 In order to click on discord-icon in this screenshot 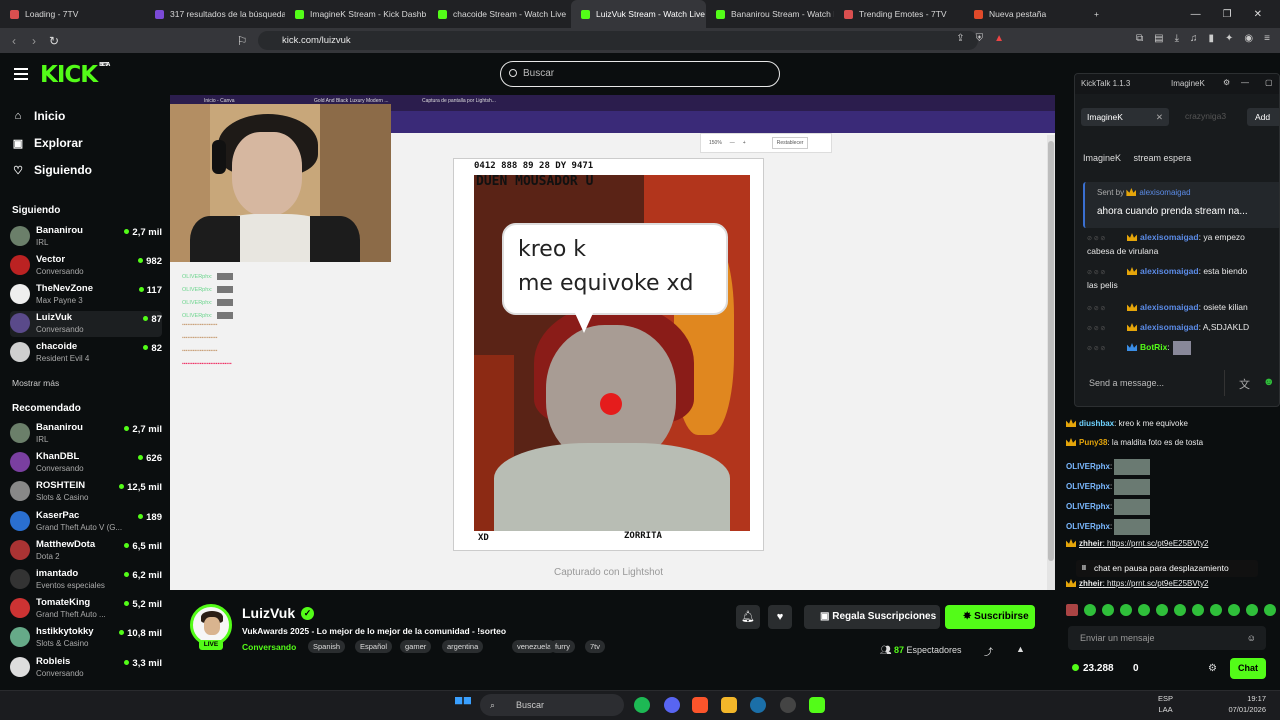, I will do `click(672, 705)`.